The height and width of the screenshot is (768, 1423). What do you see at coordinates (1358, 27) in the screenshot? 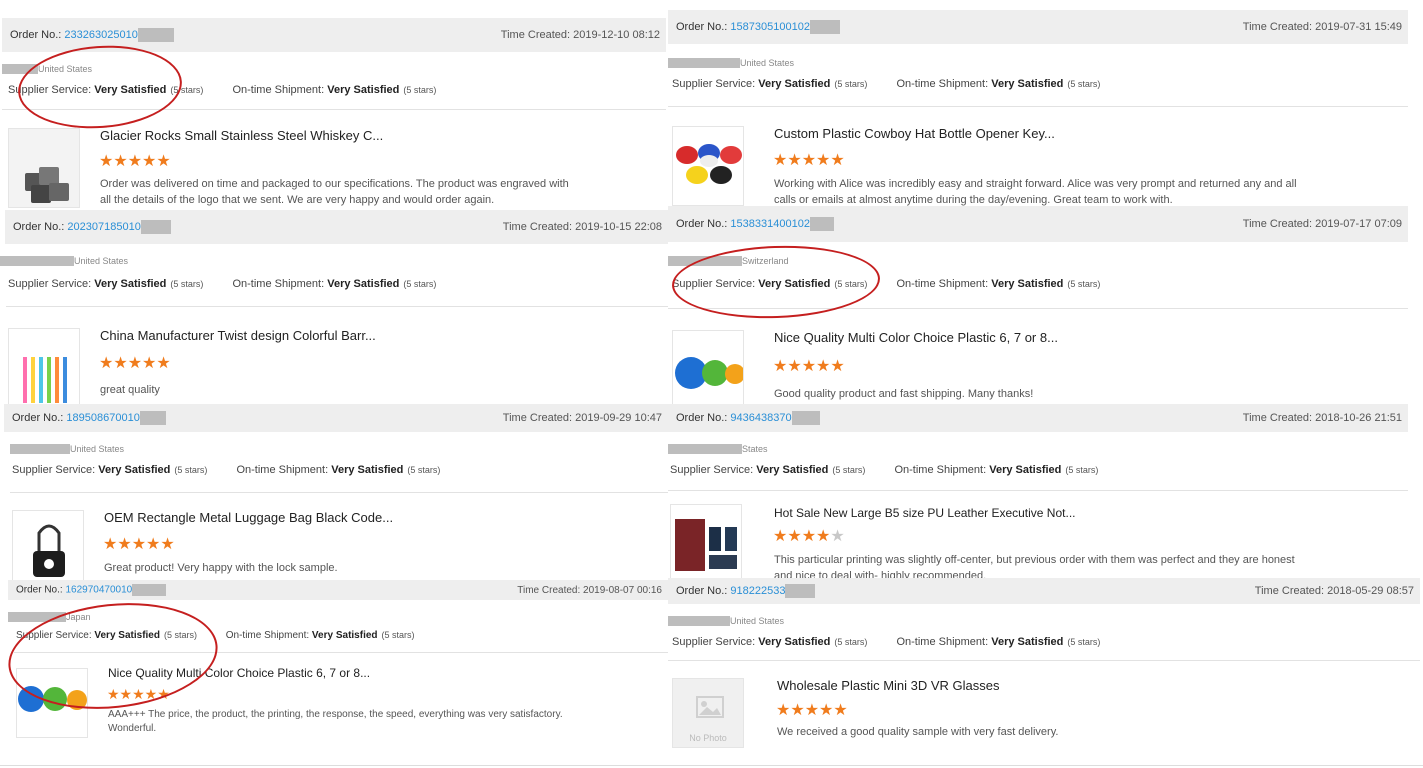
I see `order-time: 2019-07-31 15:49` at bounding box center [1358, 27].